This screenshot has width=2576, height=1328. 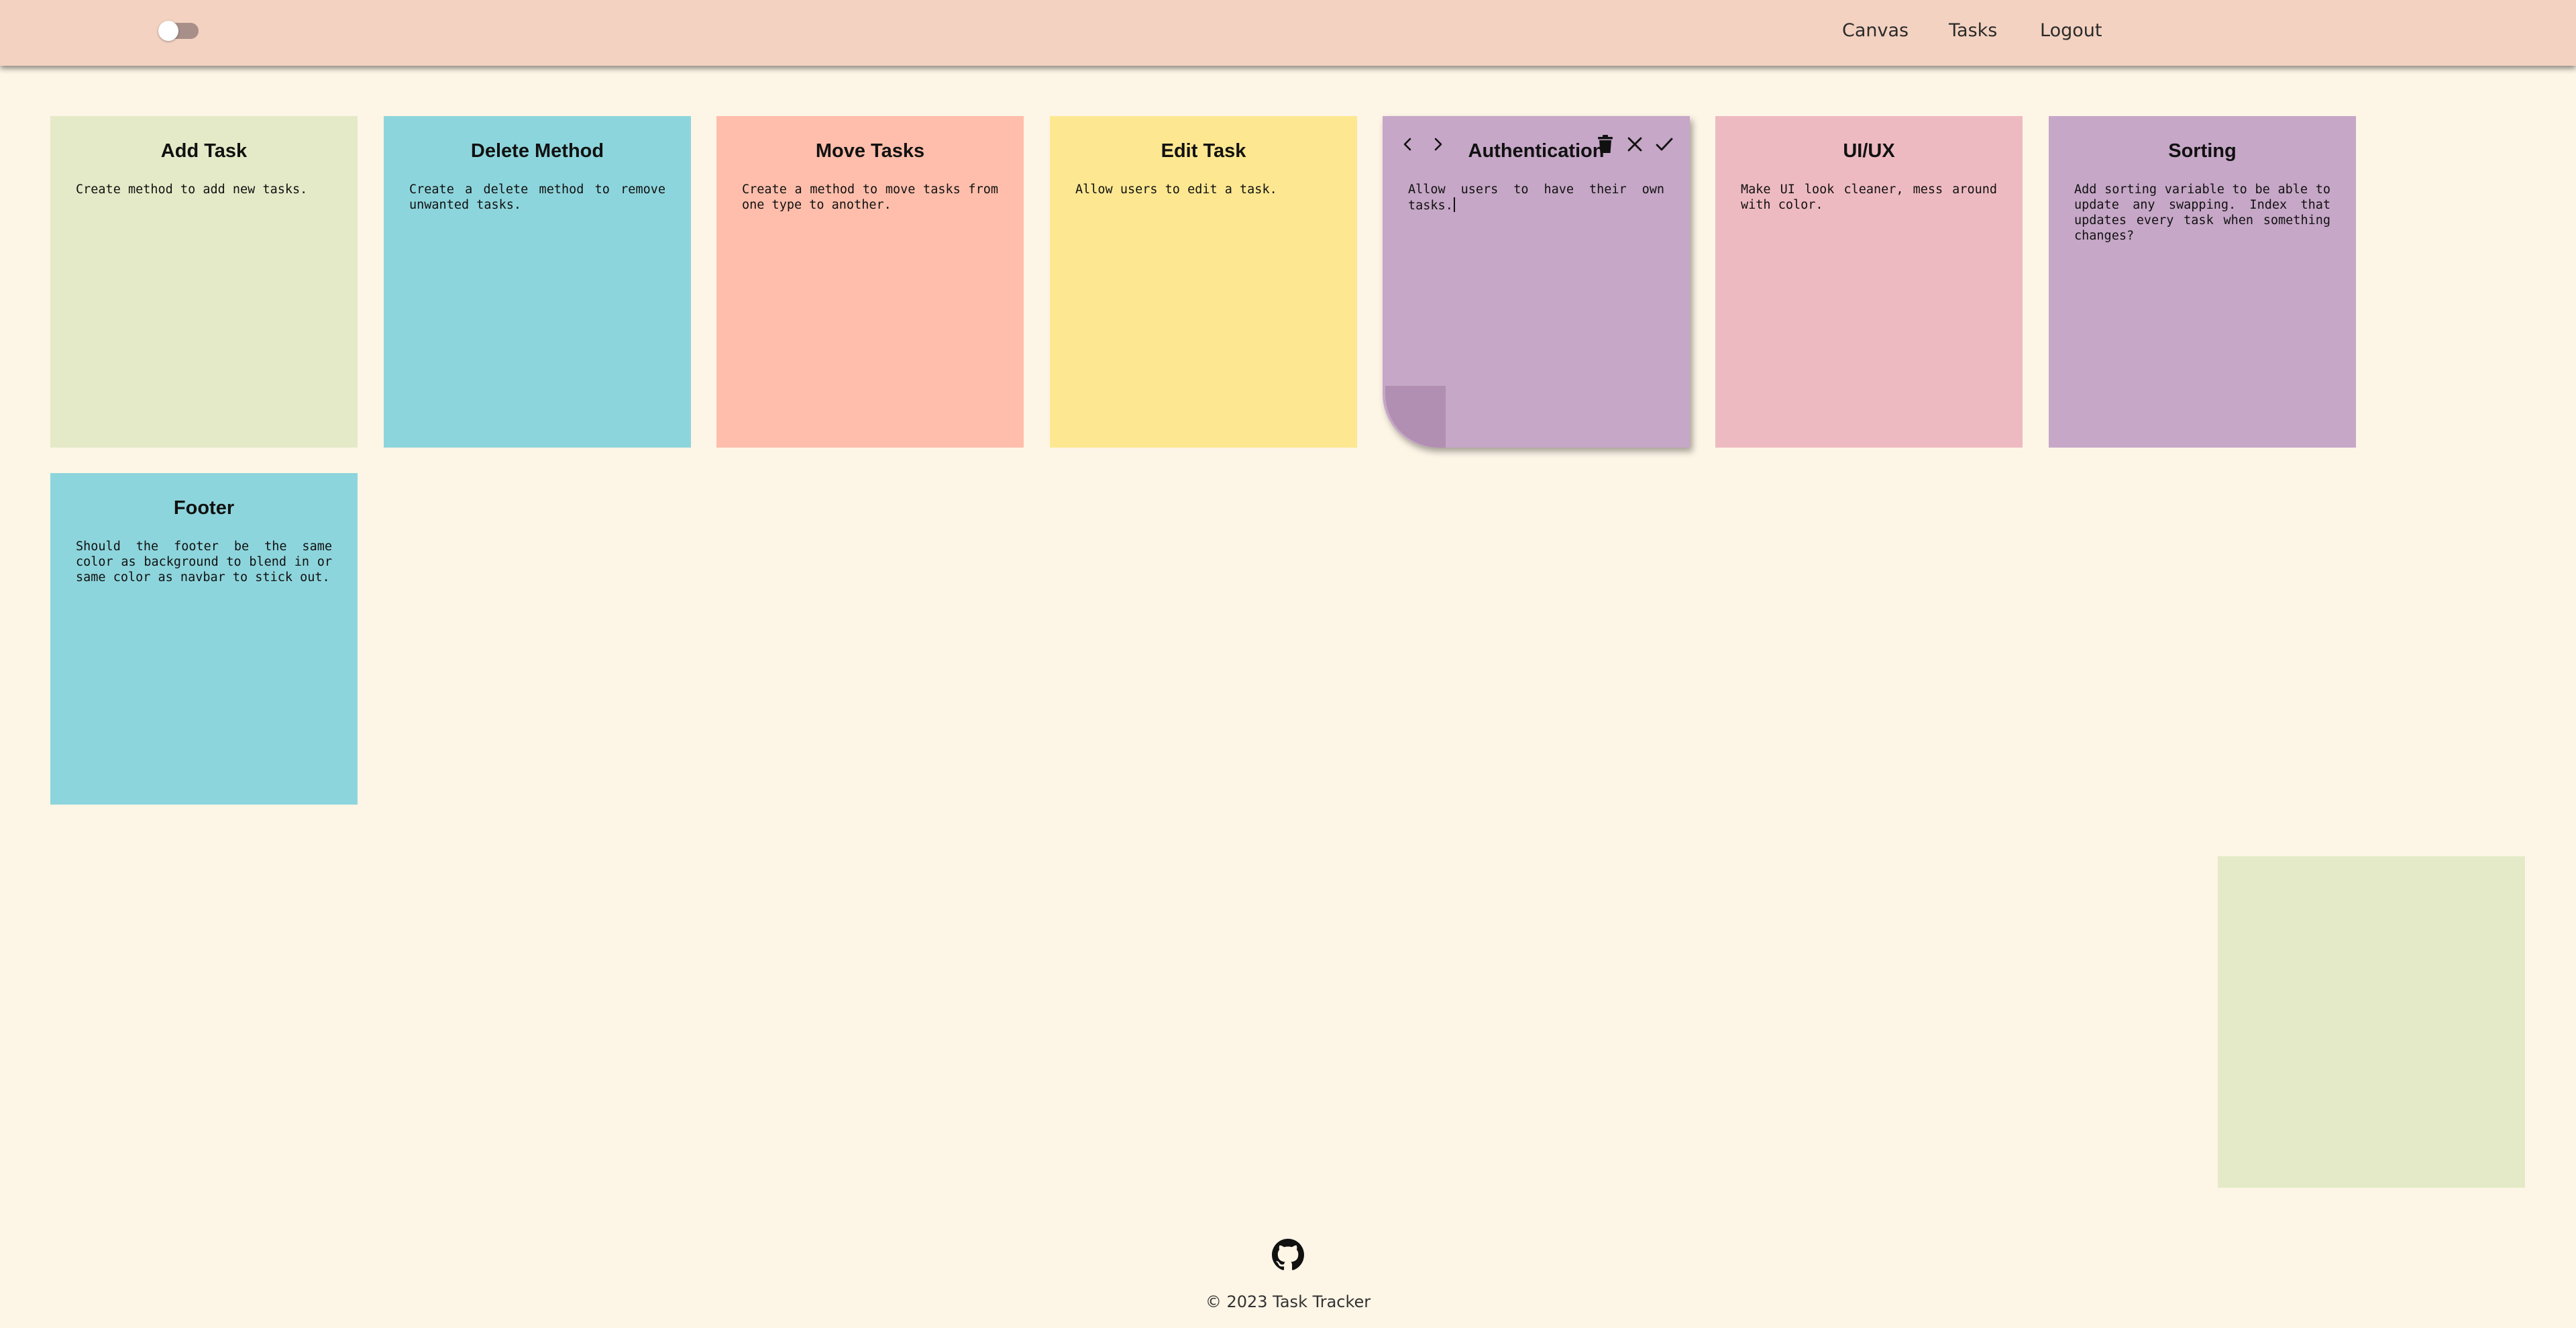 What do you see at coordinates (2371, 1022) in the screenshot?
I see `new-task-card` at bounding box center [2371, 1022].